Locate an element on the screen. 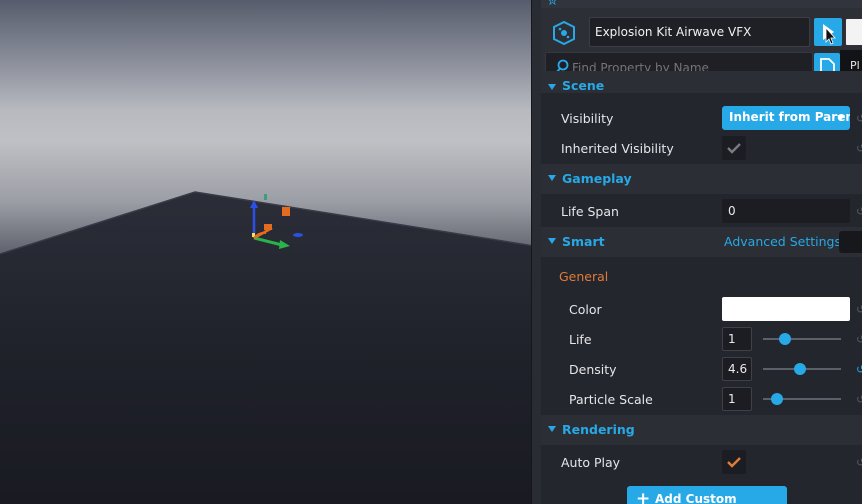 The image size is (862, 504). vfx-object-icon is located at coordinates (564, 33).